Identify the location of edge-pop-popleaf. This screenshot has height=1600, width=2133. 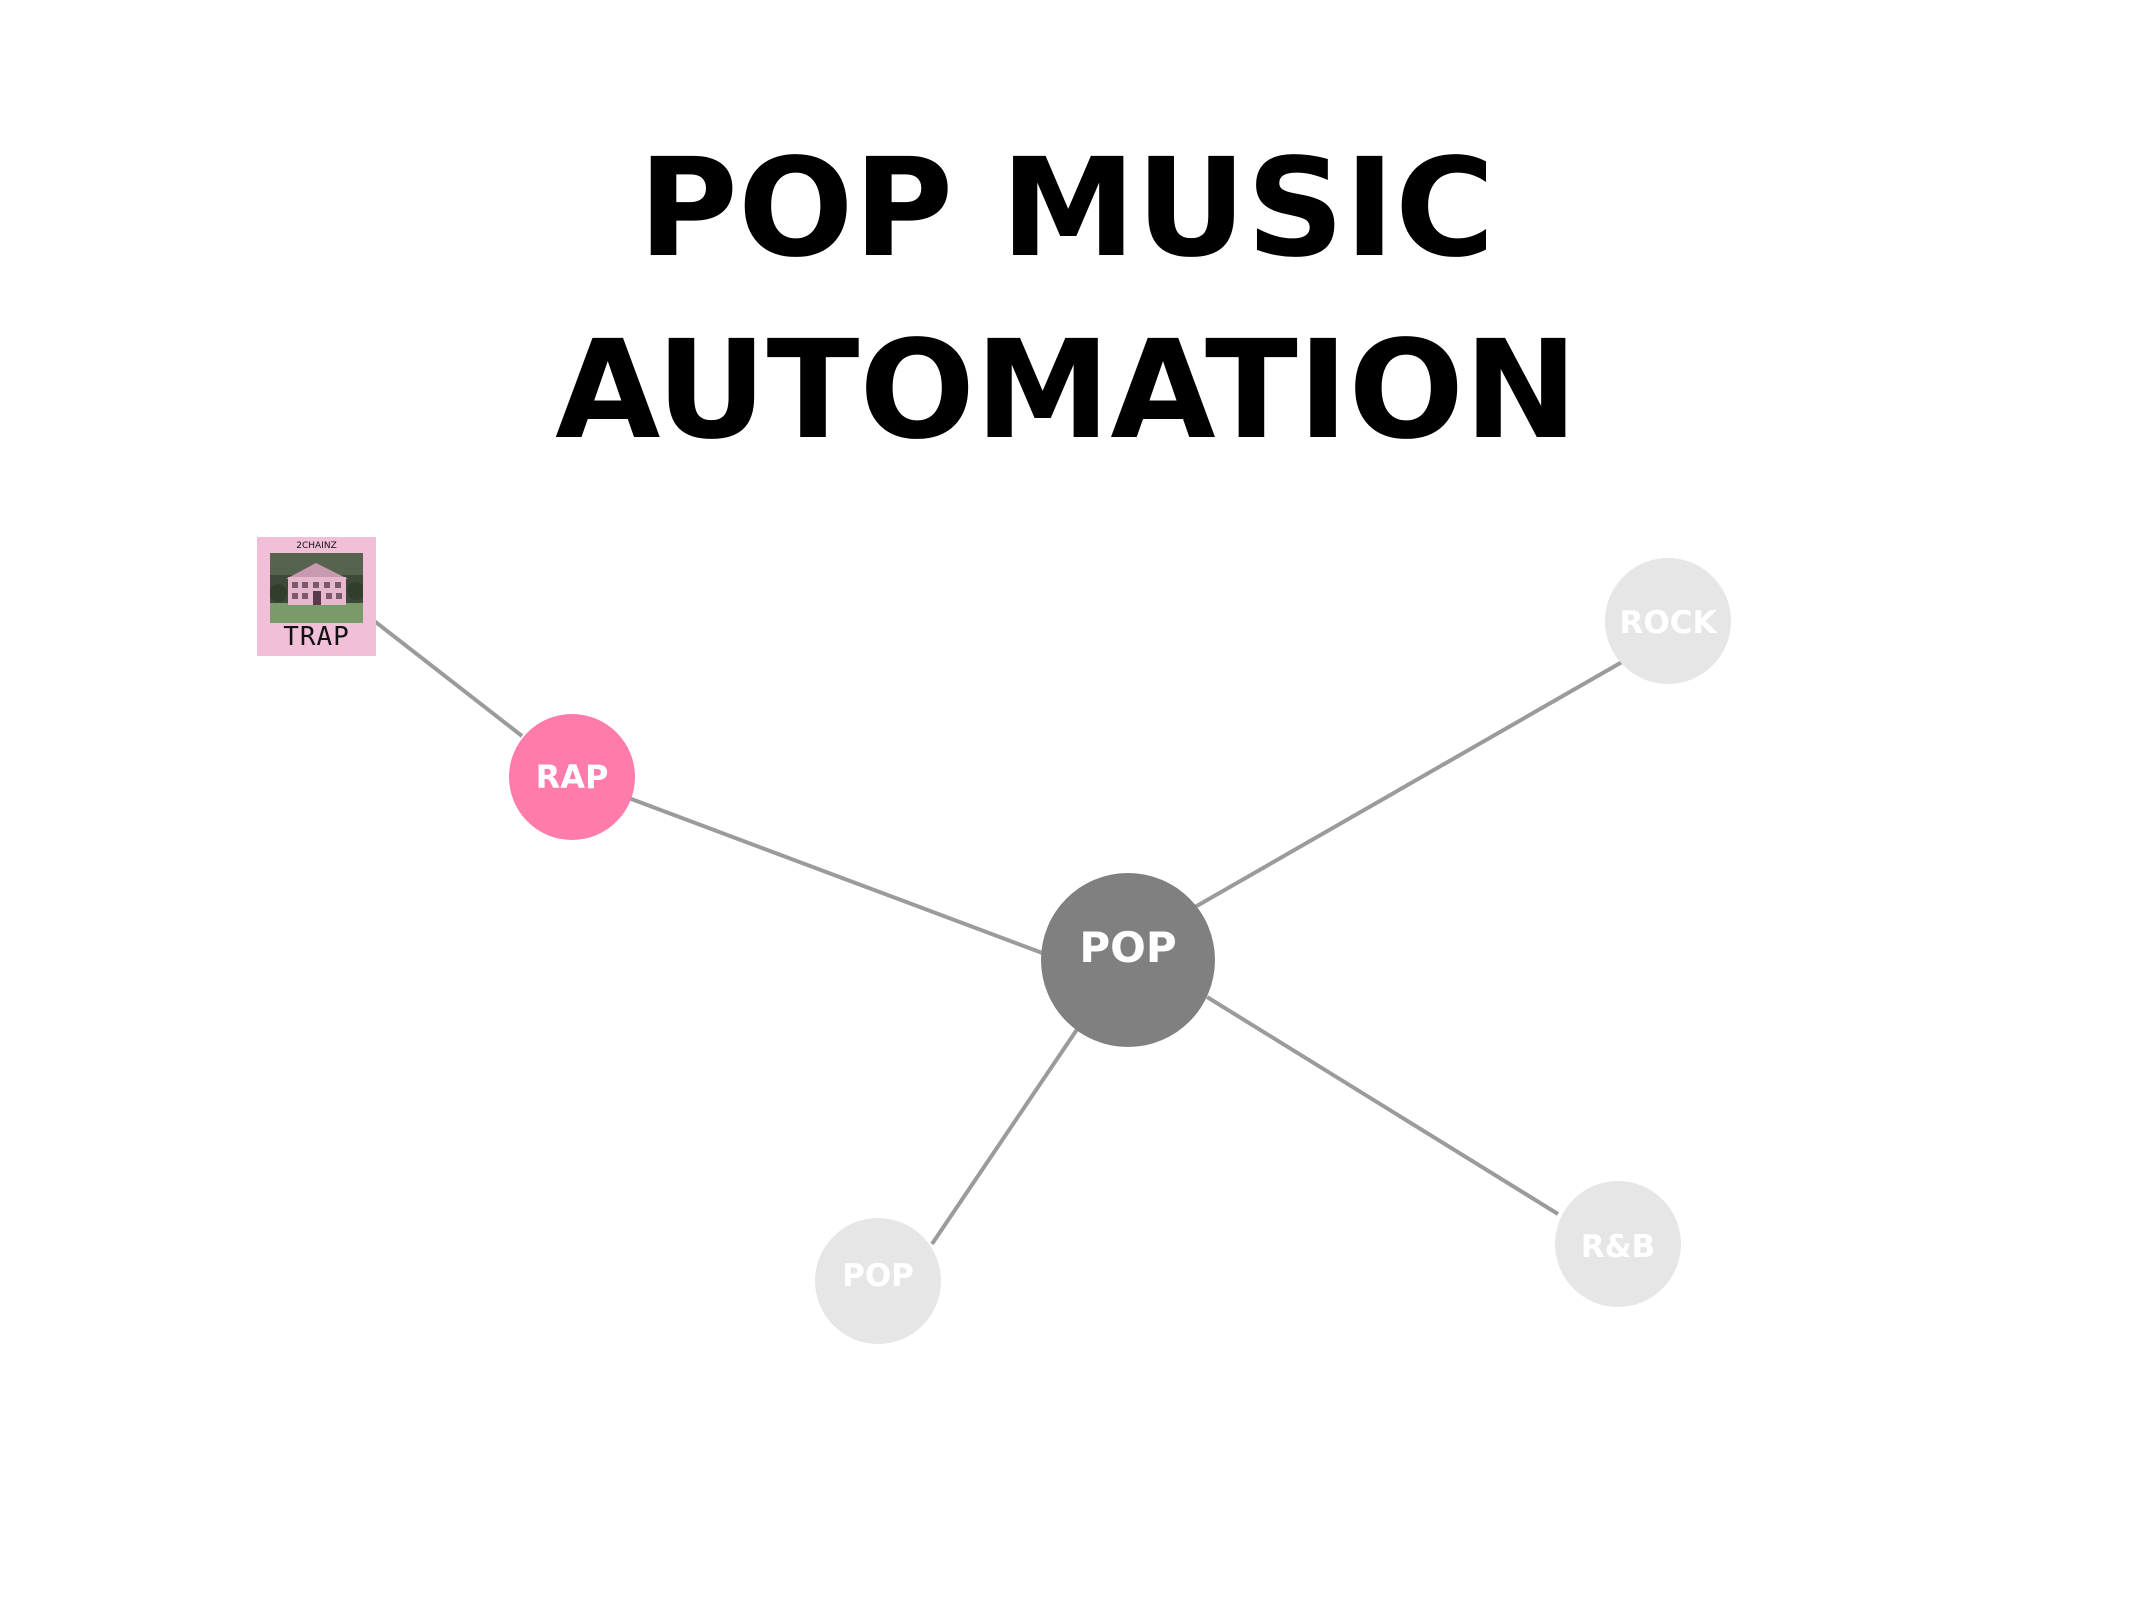
(1006, 1134).